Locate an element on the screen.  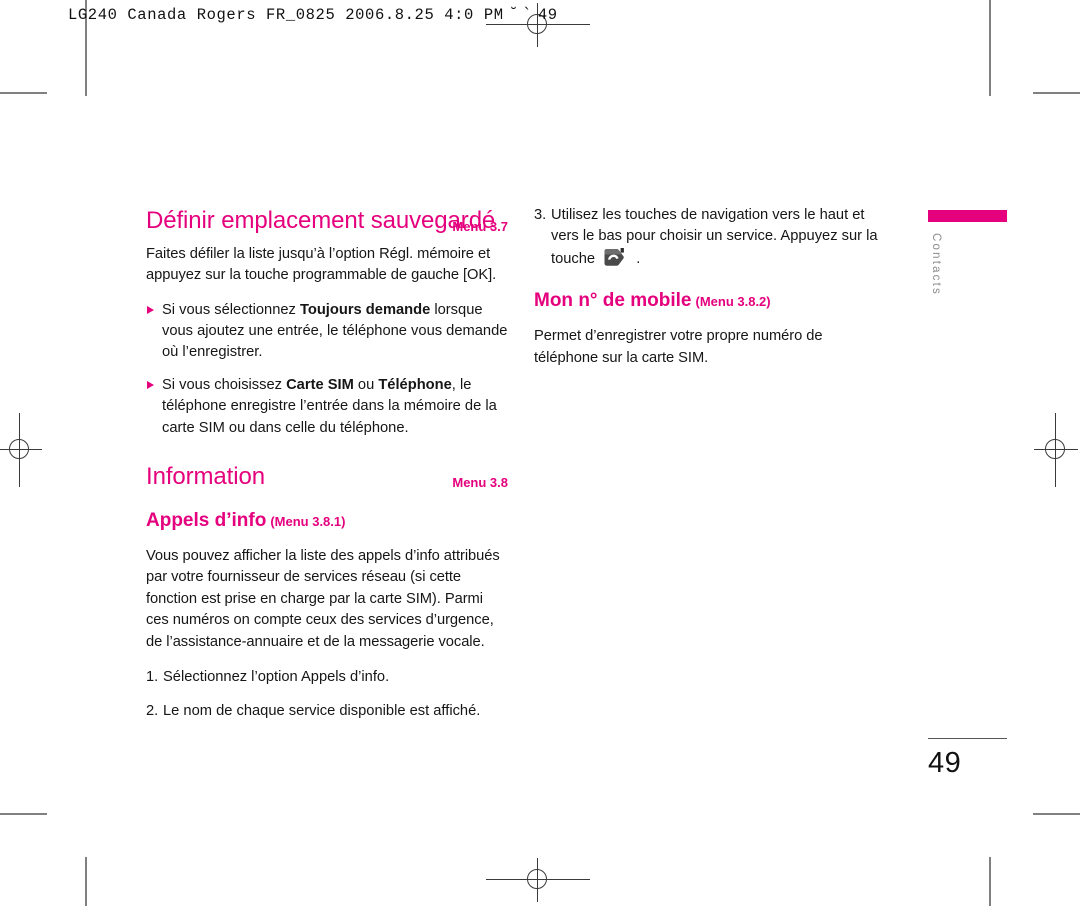
step-text-after-icon: . is located at coordinates (636, 258).